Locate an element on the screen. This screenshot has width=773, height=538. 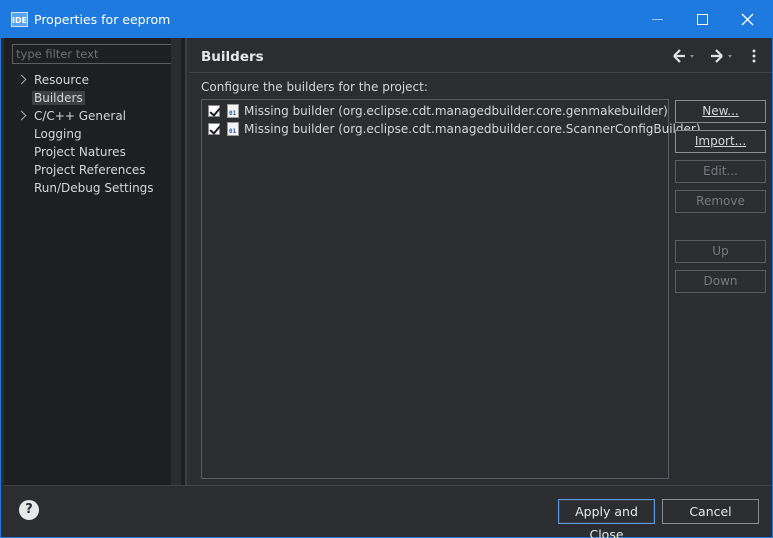
title-bar: IDE Properties for eeprom is located at coordinates (386, 19).